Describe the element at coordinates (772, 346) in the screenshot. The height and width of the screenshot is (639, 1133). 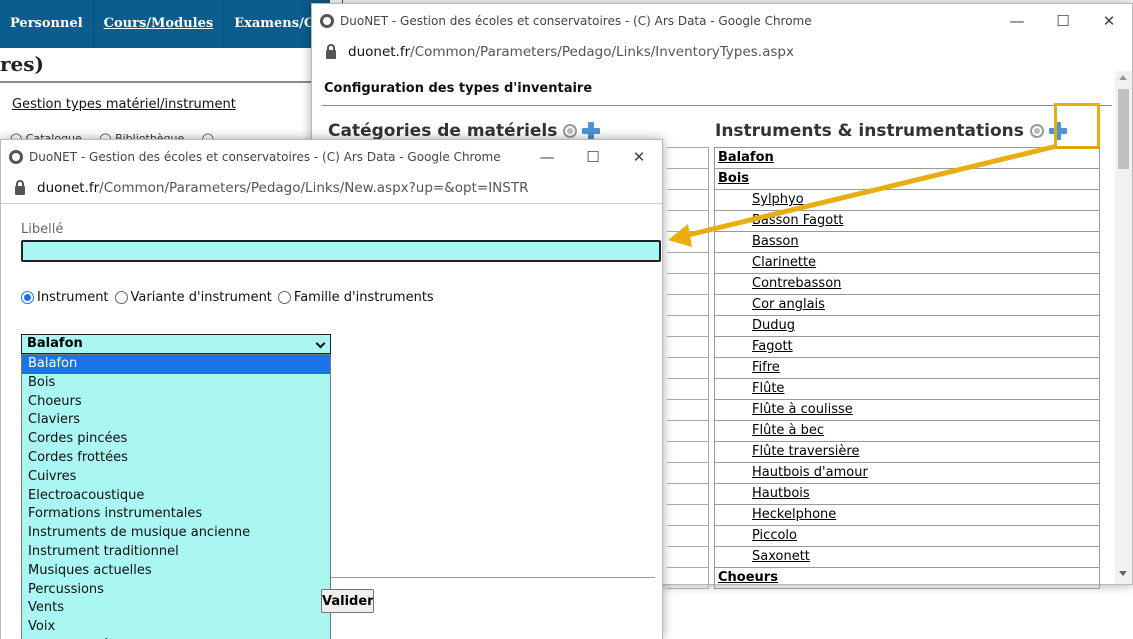
I see `instrument-link: Fagott` at that location.